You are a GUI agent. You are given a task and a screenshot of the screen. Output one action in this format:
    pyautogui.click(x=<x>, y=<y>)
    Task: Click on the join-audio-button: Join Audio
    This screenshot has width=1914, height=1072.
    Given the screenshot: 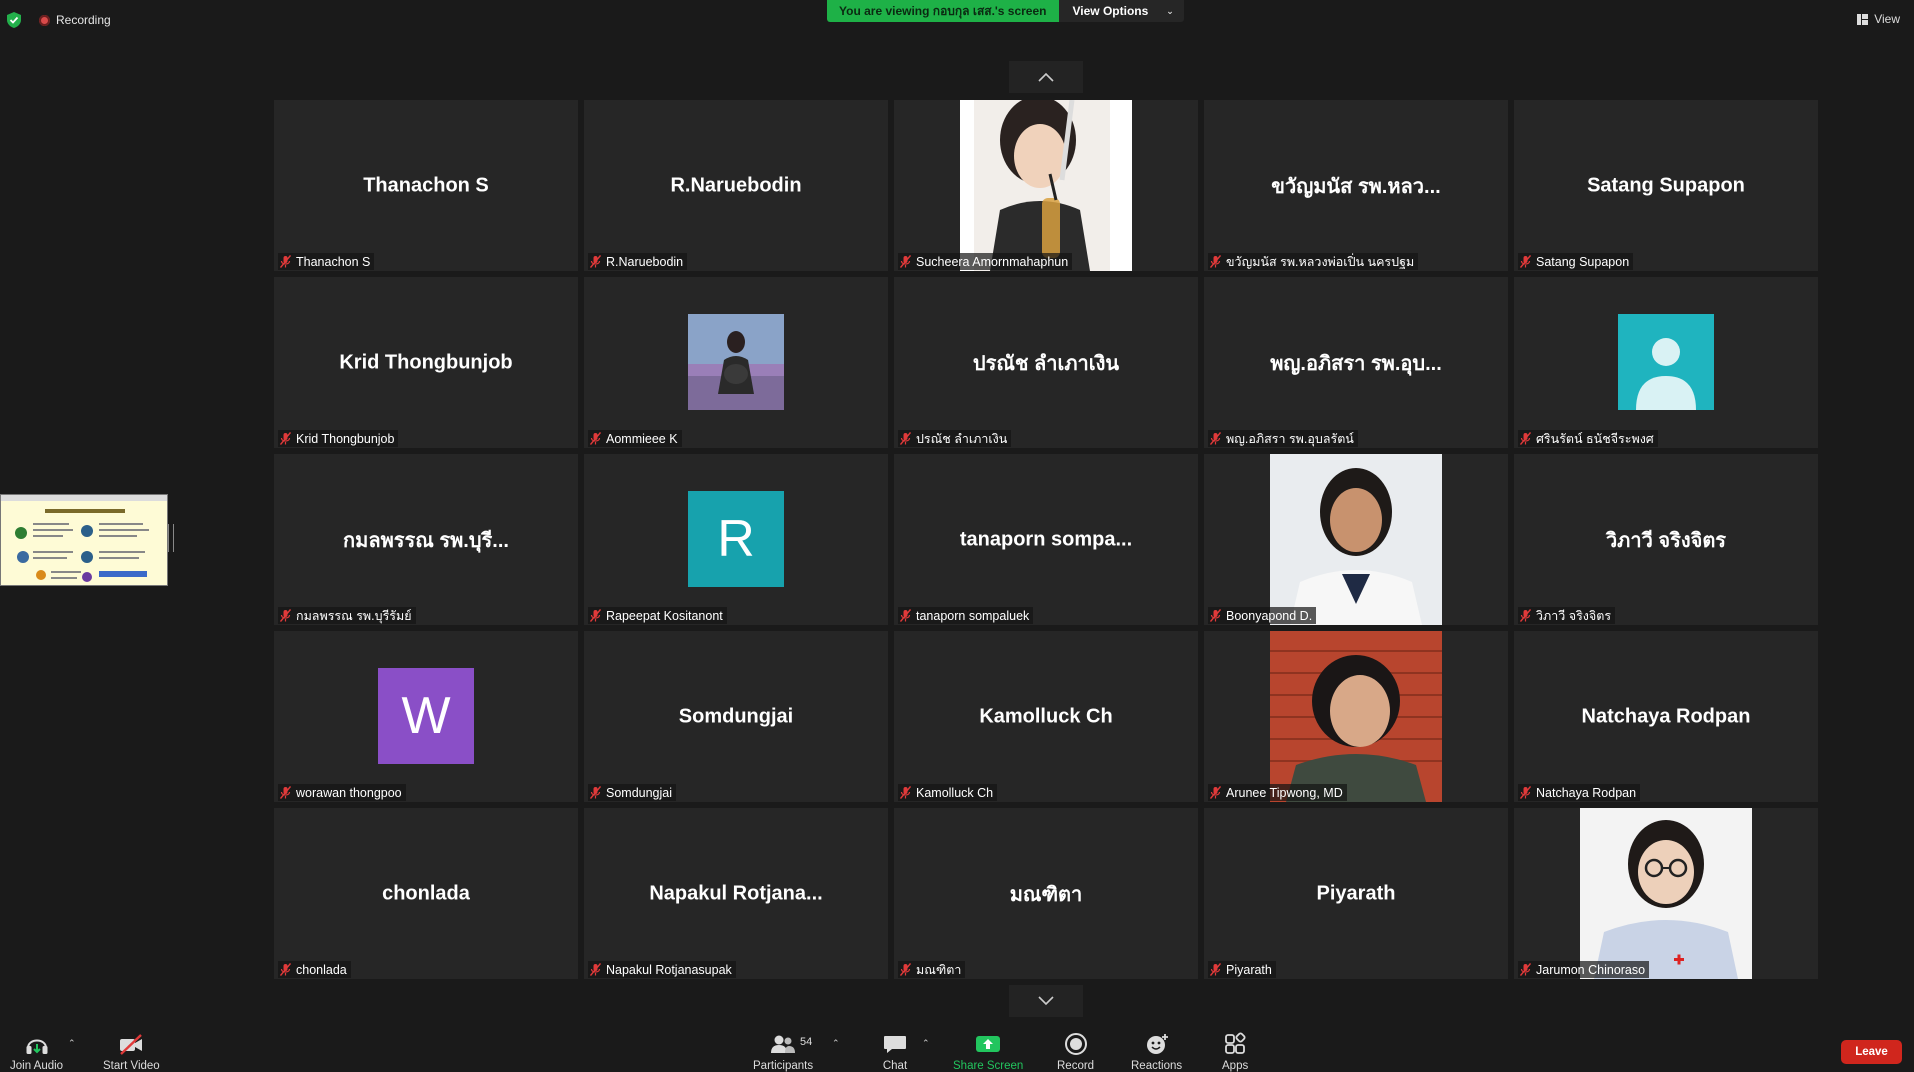 What is the action you would take?
    pyautogui.click(x=36, y=1052)
    